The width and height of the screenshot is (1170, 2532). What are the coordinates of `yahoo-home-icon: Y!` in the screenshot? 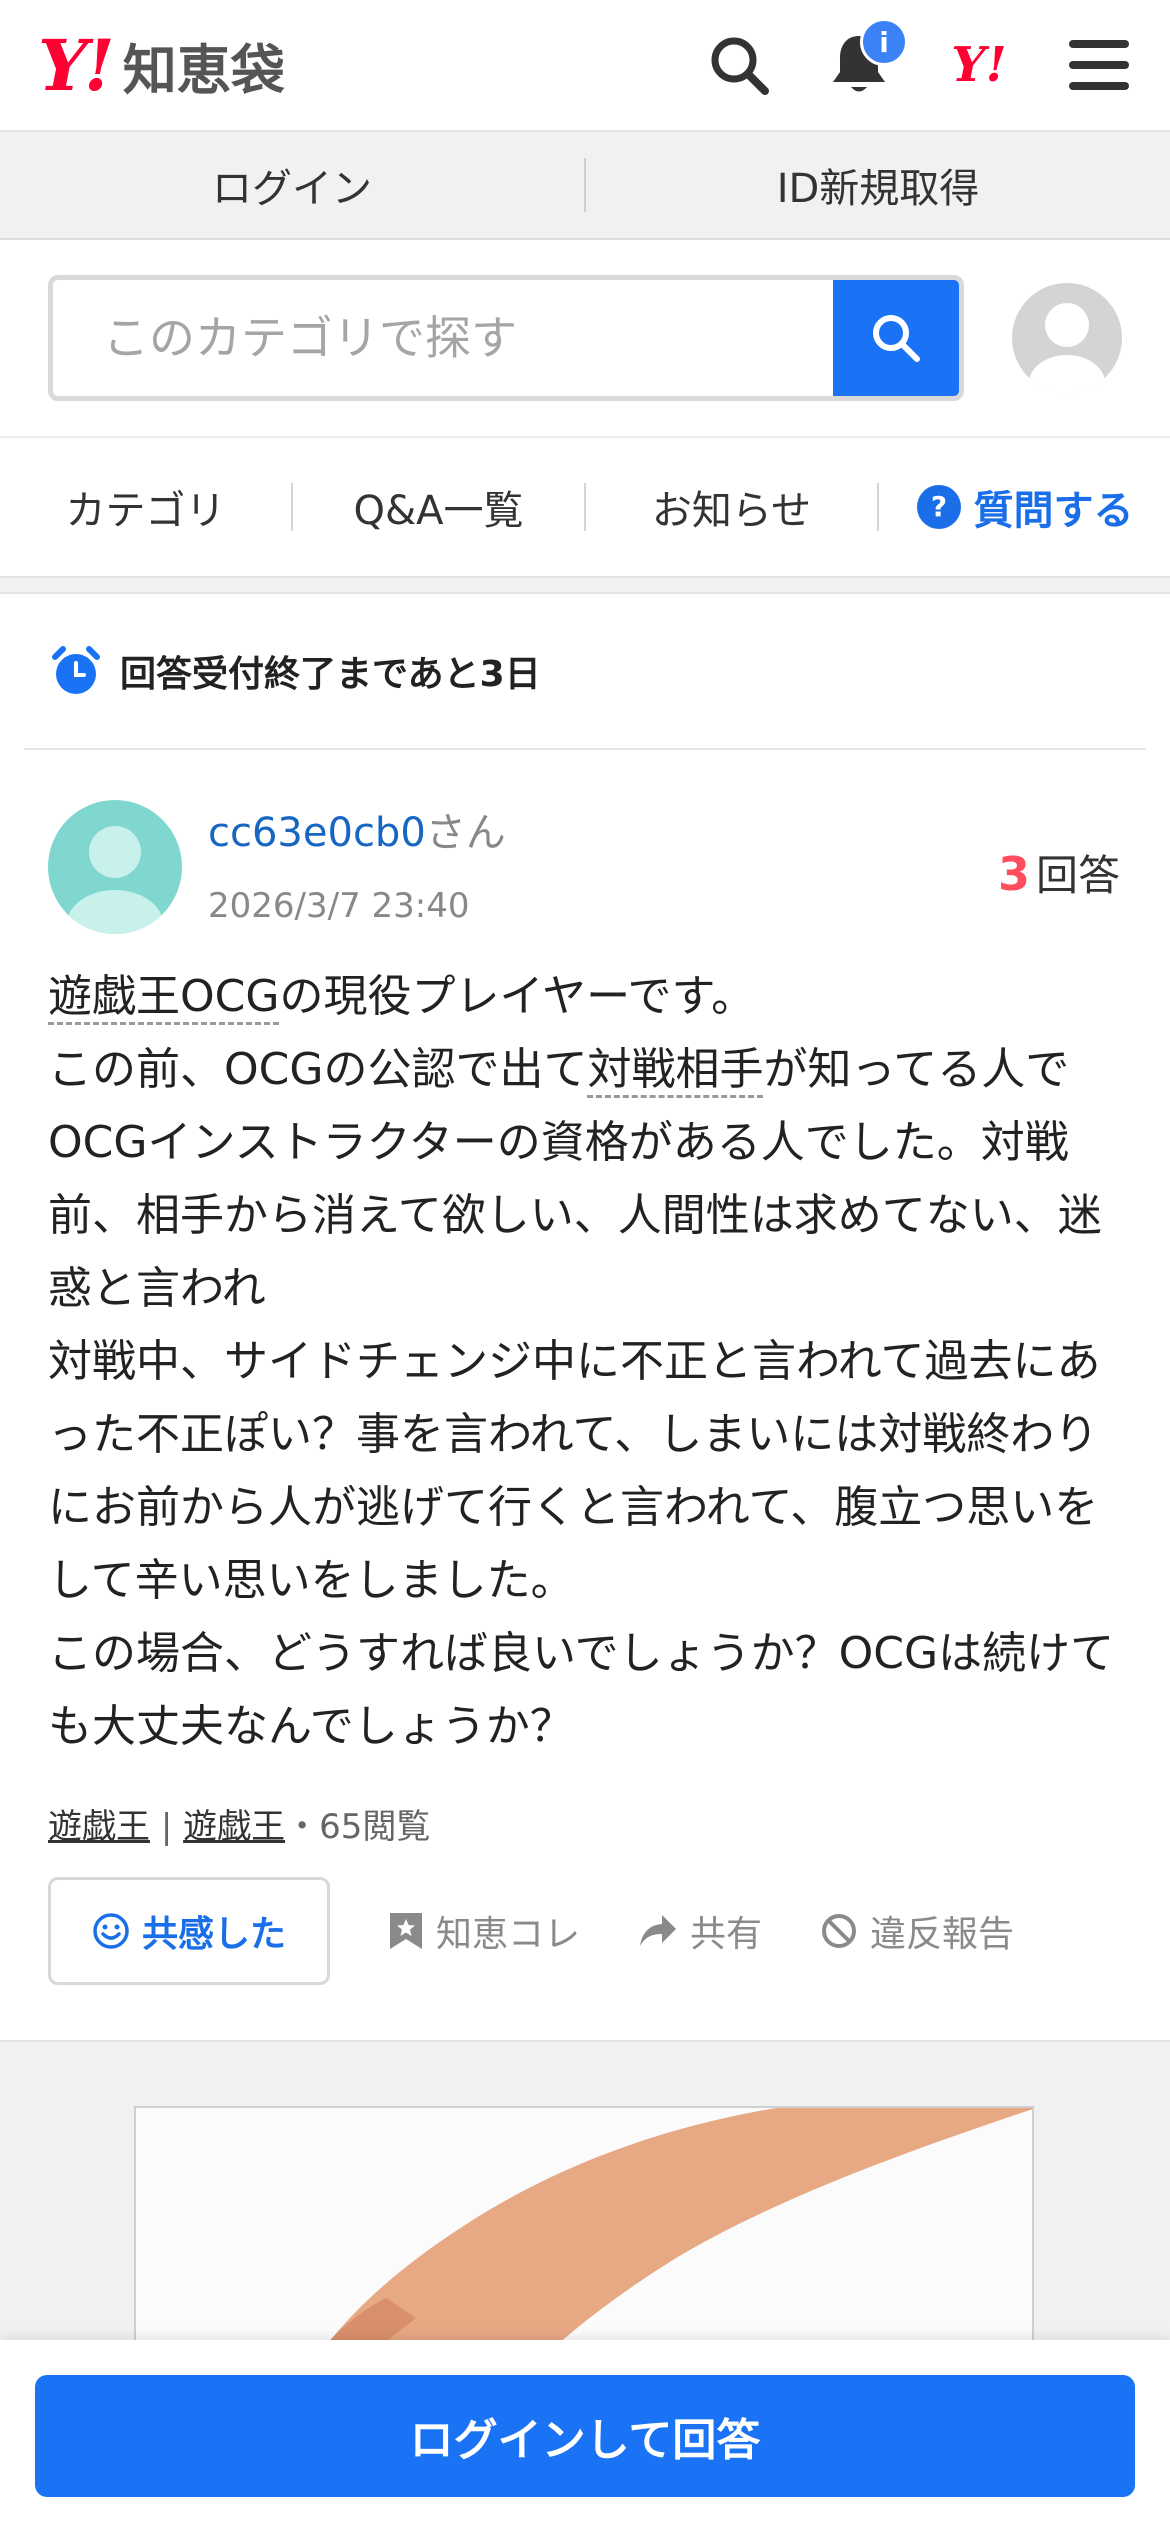 It's located at (979, 65).